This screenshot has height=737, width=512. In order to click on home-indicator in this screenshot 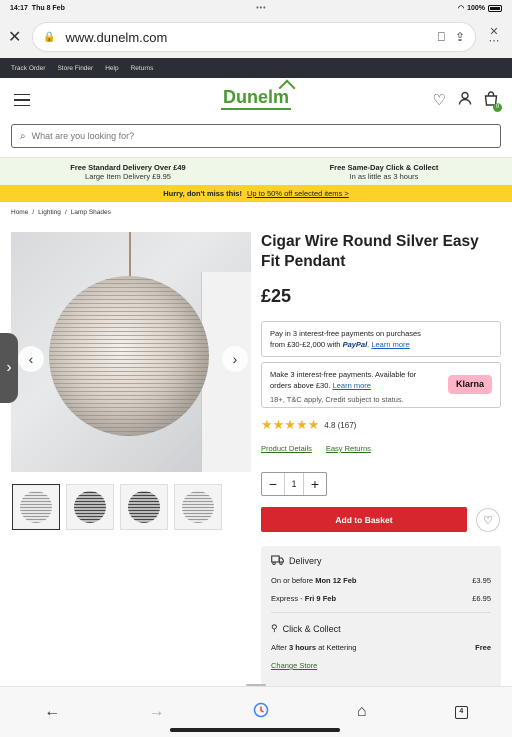, I will do `click(255, 730)`.